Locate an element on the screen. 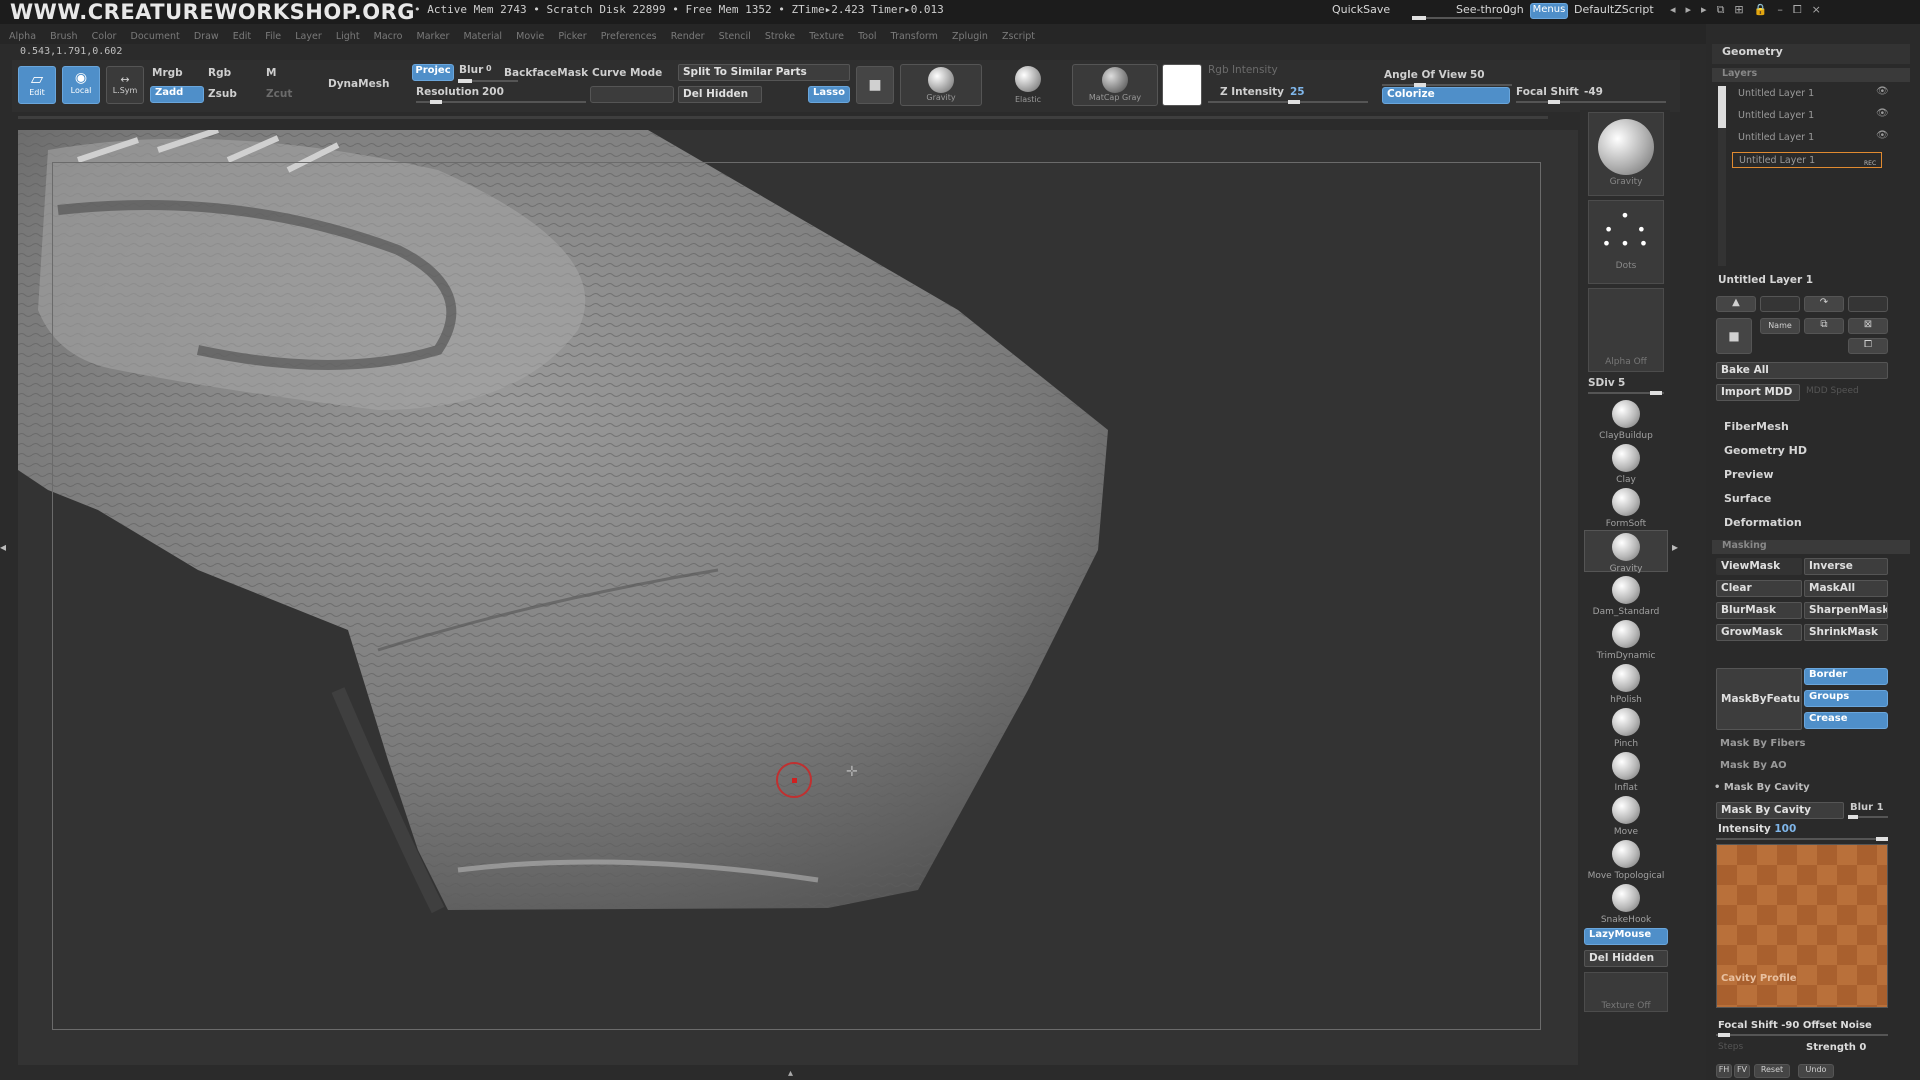 Image resolution: width=1920 pixels, height=1080 pixels. inverse-button: Inverse is located at coordinates (1846, 566).